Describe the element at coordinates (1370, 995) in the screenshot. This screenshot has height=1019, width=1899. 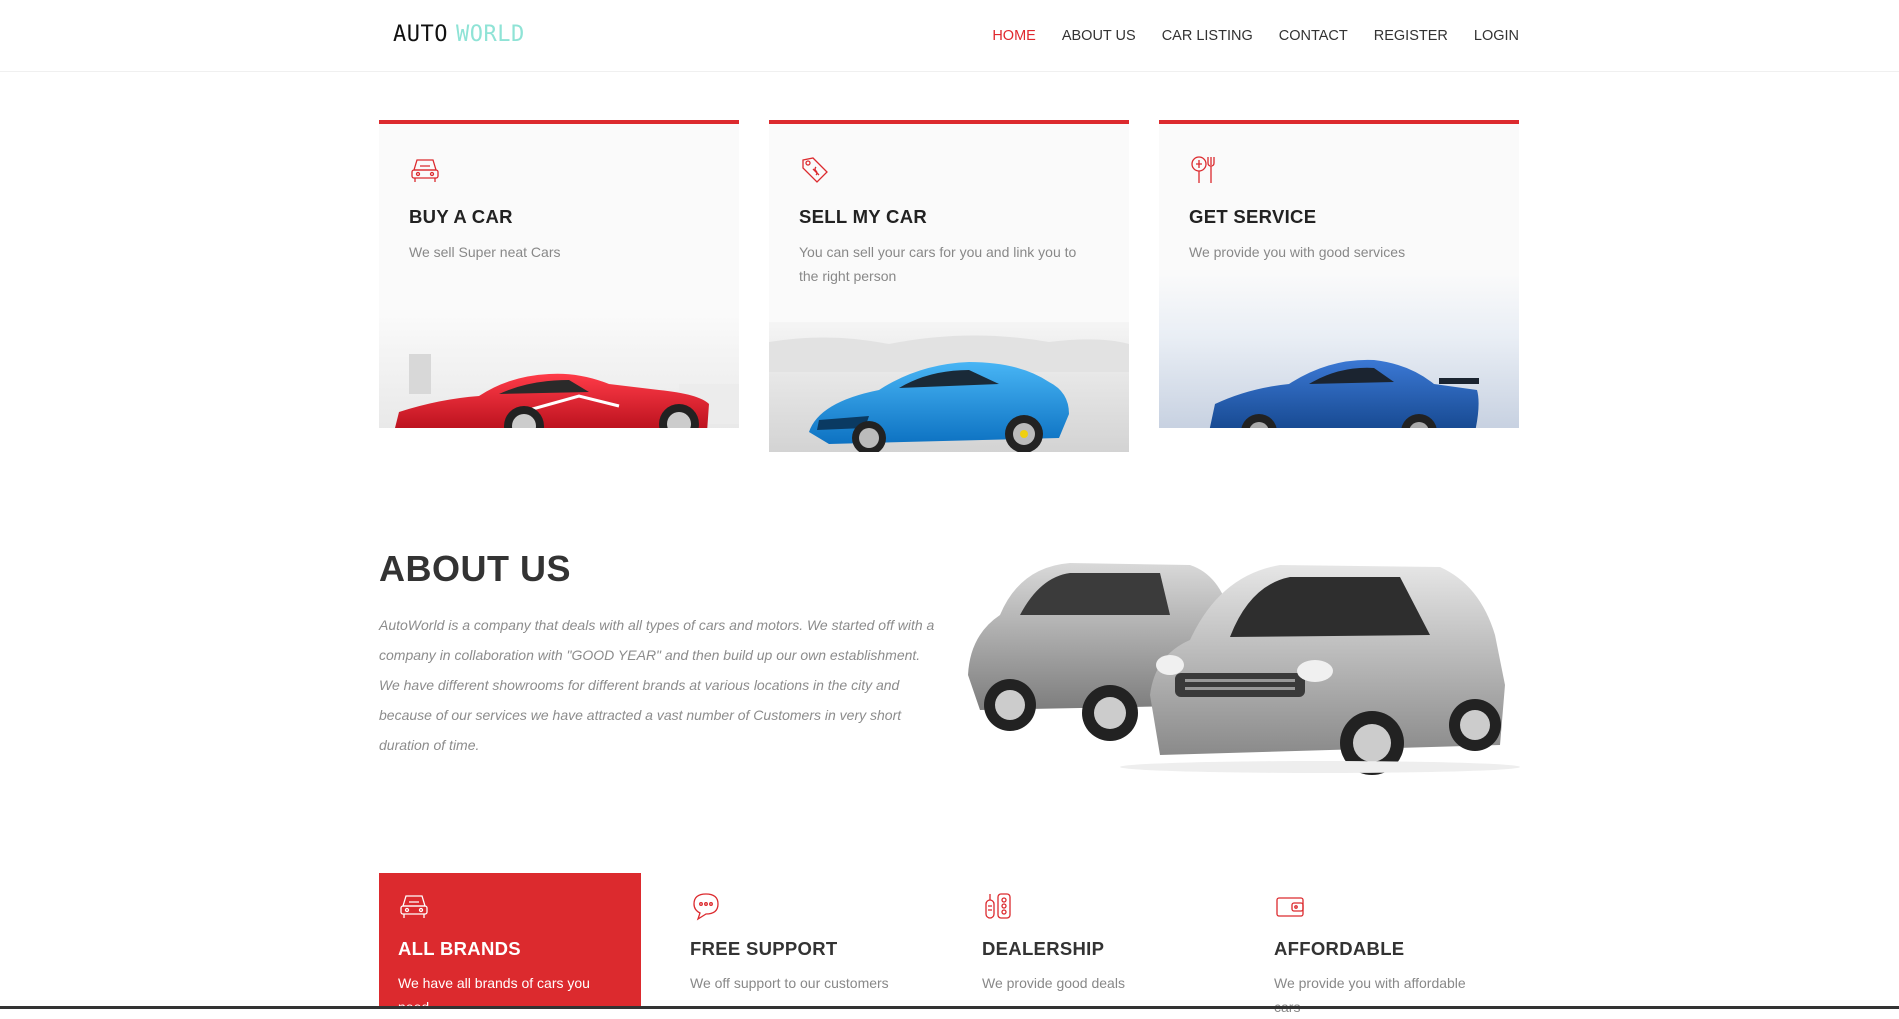
I see `feature-text: We provide you with affordable cars` at that location.